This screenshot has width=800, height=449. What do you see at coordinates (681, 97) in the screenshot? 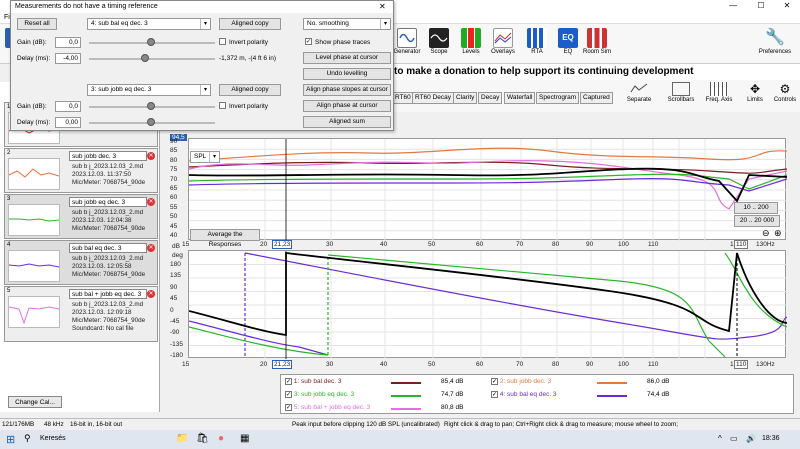
I see `scrollbars-button: Scrollbars` at bounding box center [681, 97].